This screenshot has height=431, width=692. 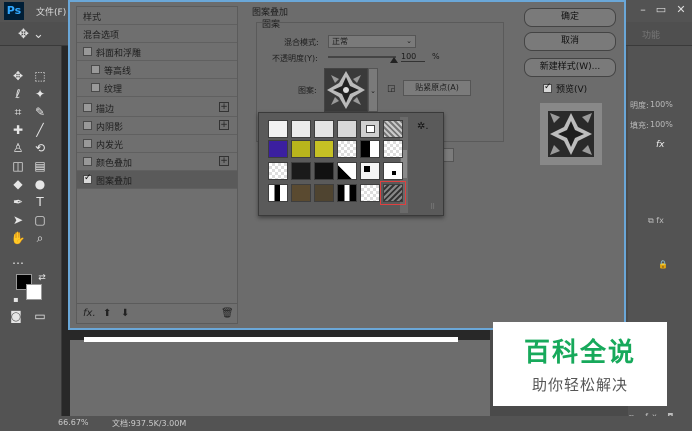 I want to click on workspace-label: 功能, so click(x=651, y=34).